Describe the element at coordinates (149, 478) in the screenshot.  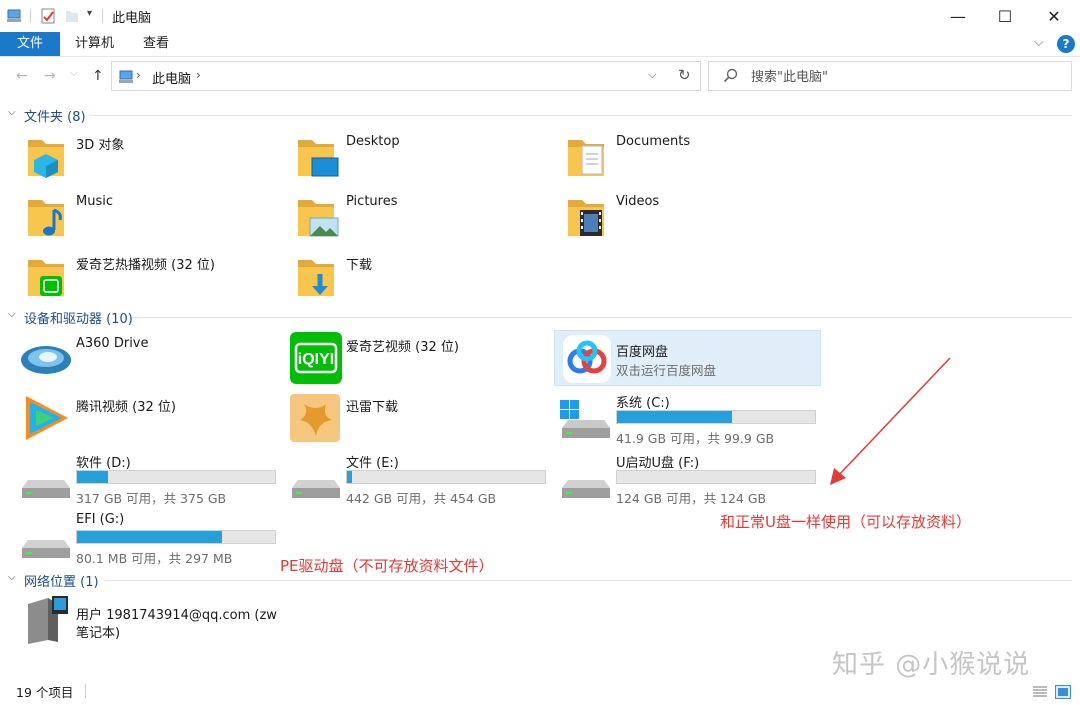
I see `drive-d-software: 软件 (D:) 317 GB 可用，共 375 GB` at that location.